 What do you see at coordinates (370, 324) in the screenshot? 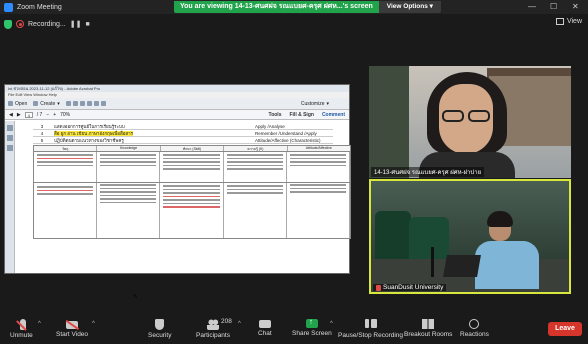
I see `pause-stop-icon` at bounding box center [370, 324].